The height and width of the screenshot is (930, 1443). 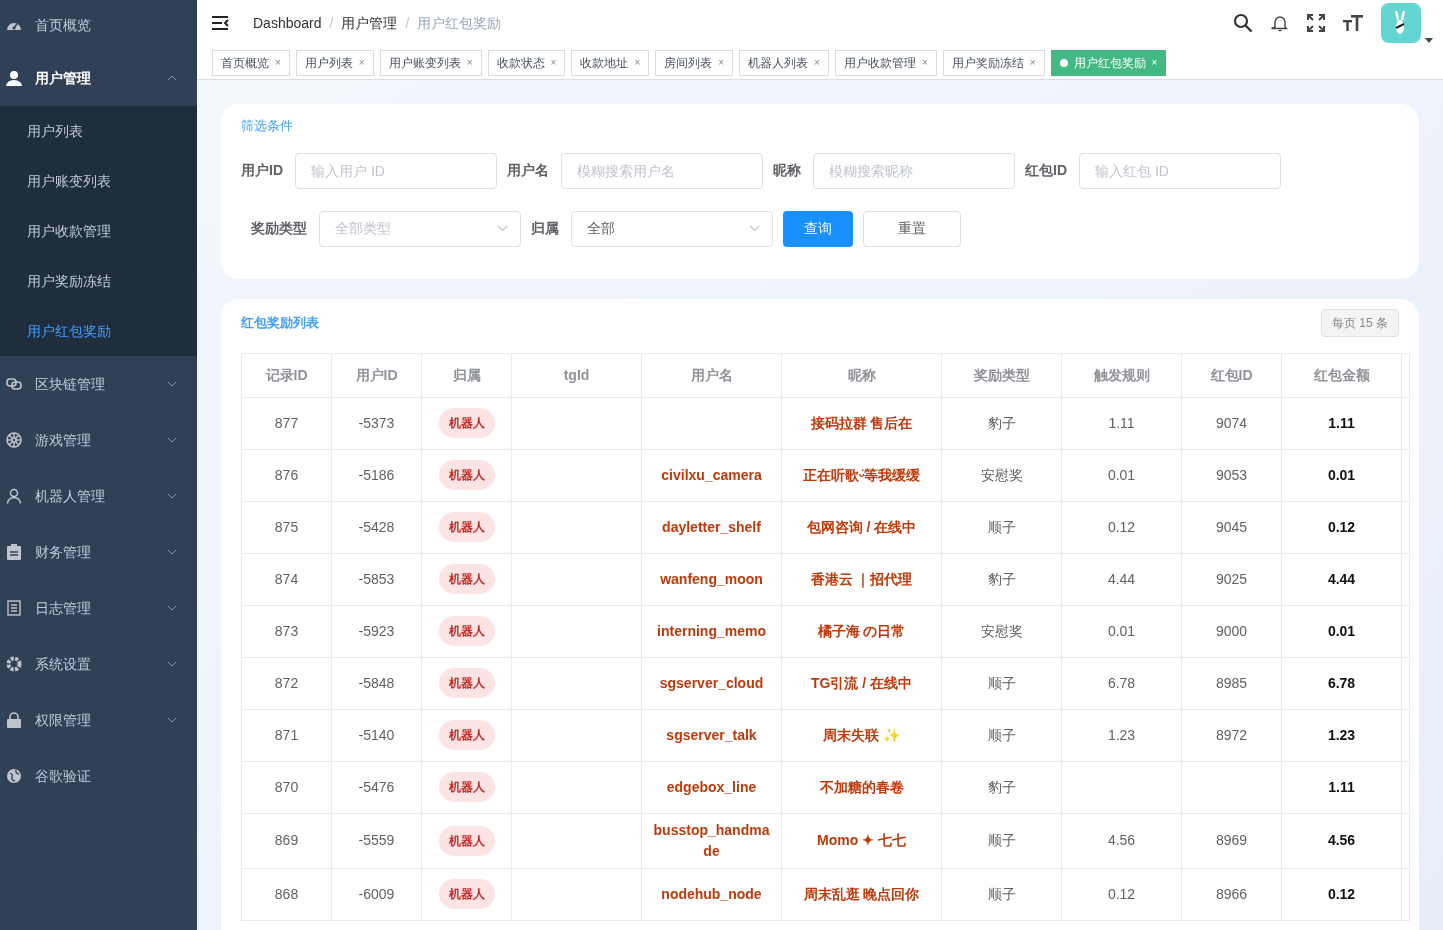 I want to click on document-icon, so click(x=14, y=608).